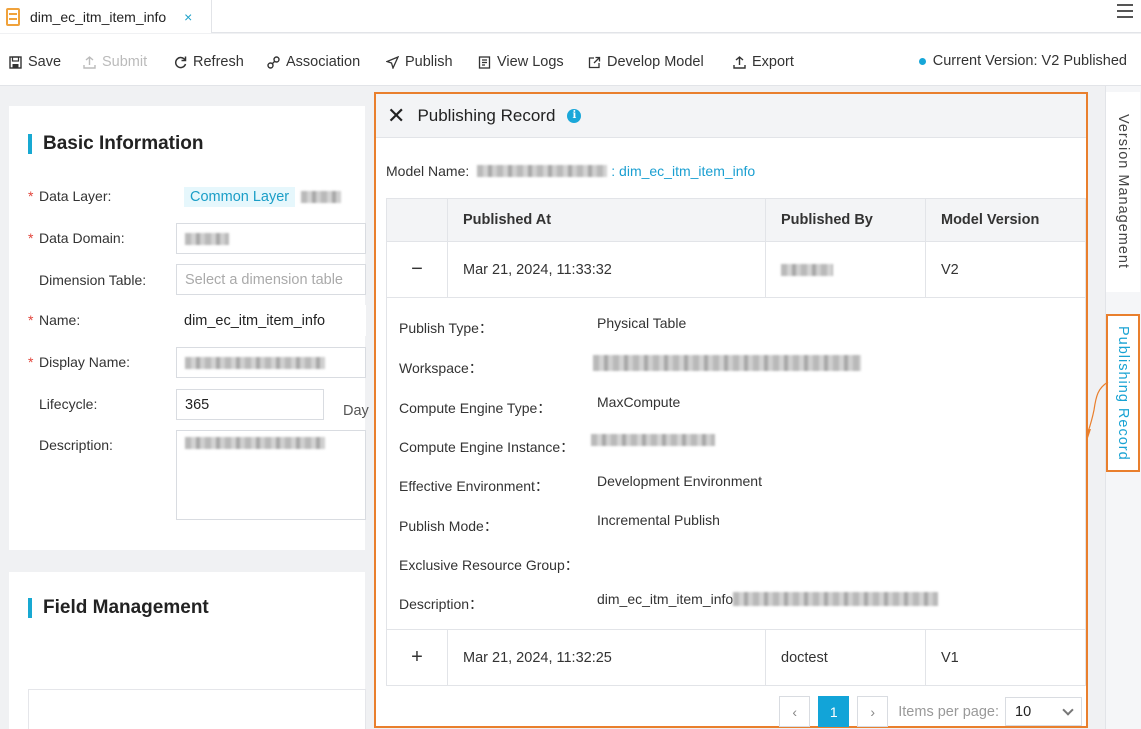  Describe the element at coordinates (115, 144) in the screenshot. I see `basic-information-title: Basic Information` at that location.